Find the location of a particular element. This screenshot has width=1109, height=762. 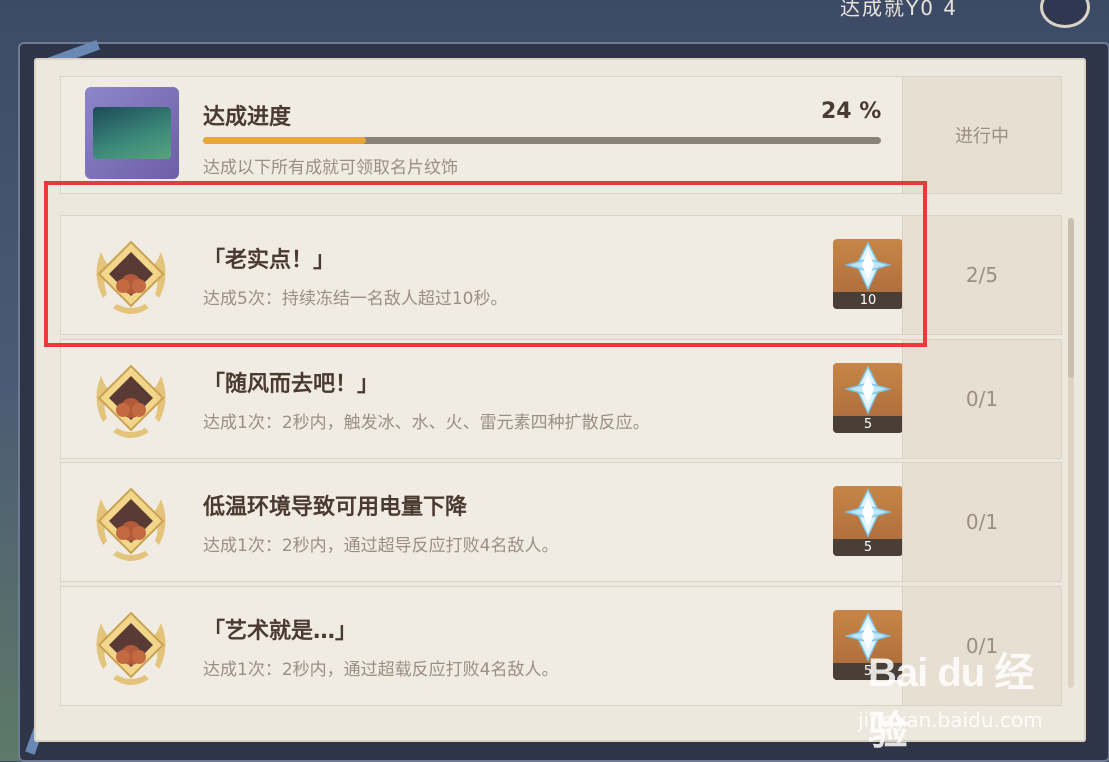

namecard-image is located at coordinates (132, 133).